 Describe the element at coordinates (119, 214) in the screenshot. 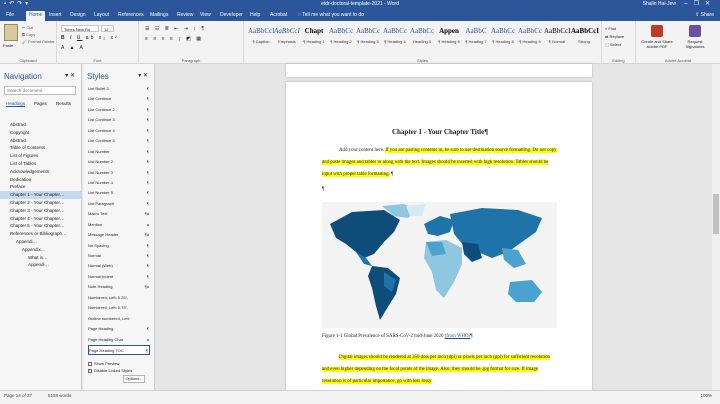

I see `style-list-item: Macro Text ¶a` at that location.